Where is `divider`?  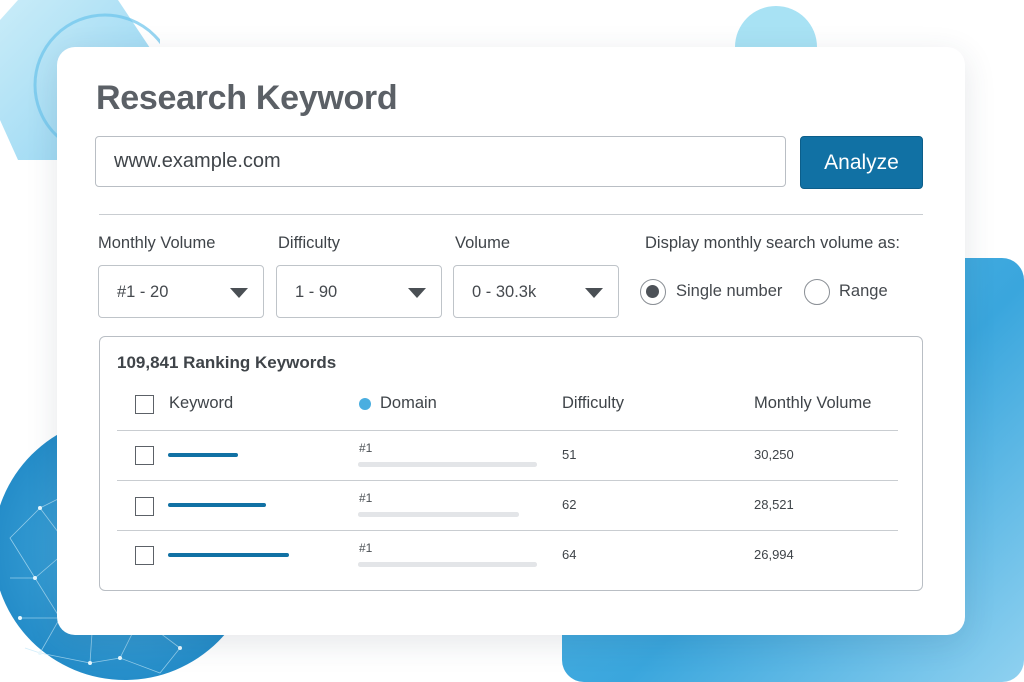 divider is located at coordinates (511, 214).